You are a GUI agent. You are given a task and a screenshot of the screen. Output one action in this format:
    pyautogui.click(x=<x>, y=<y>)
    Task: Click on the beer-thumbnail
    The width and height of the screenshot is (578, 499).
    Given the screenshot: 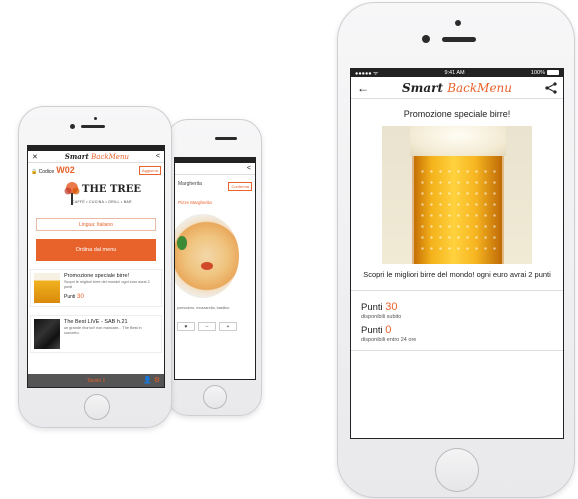 What is the action you would take?
    pyautogui.click(x=47, y=288)
    